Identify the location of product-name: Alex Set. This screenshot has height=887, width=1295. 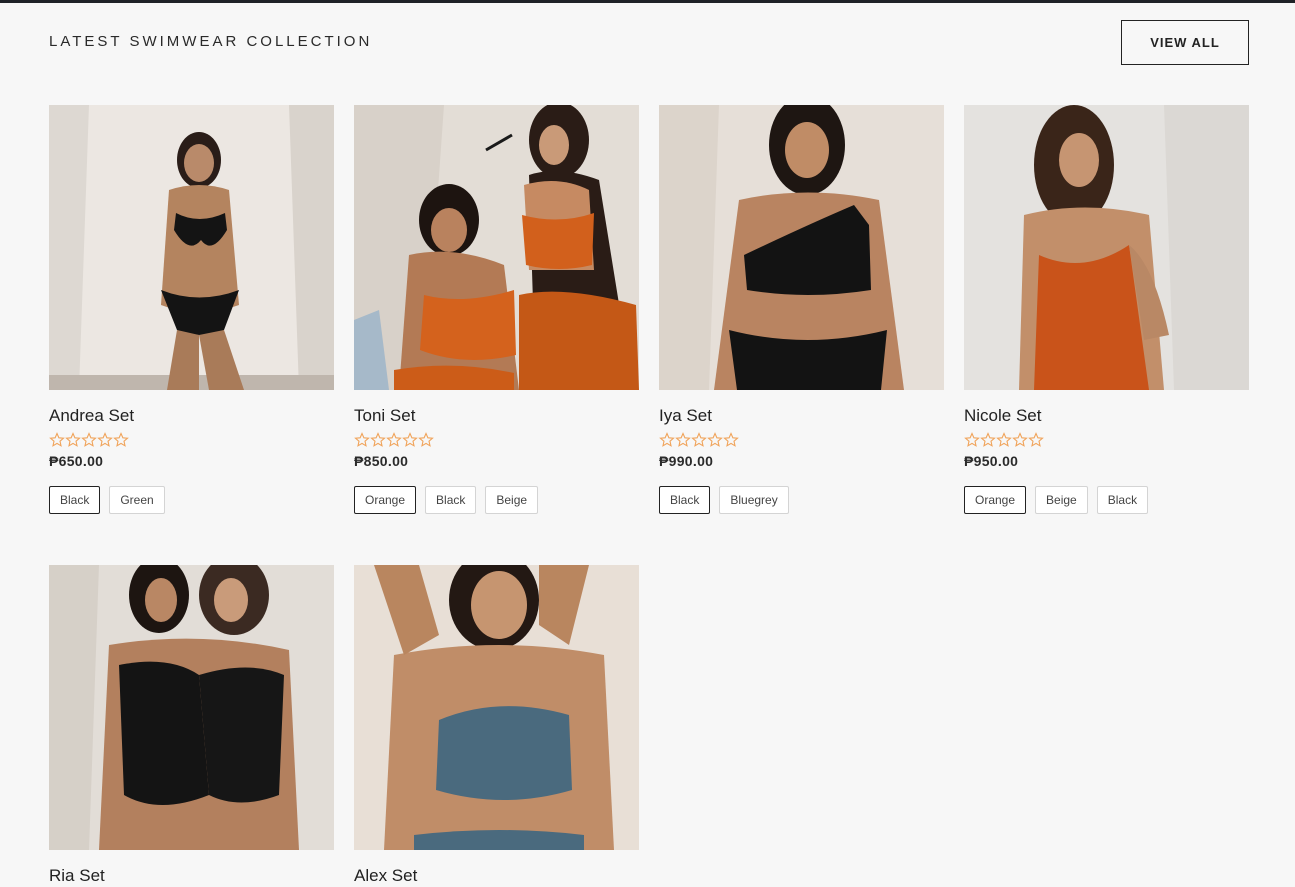
(496, 876).